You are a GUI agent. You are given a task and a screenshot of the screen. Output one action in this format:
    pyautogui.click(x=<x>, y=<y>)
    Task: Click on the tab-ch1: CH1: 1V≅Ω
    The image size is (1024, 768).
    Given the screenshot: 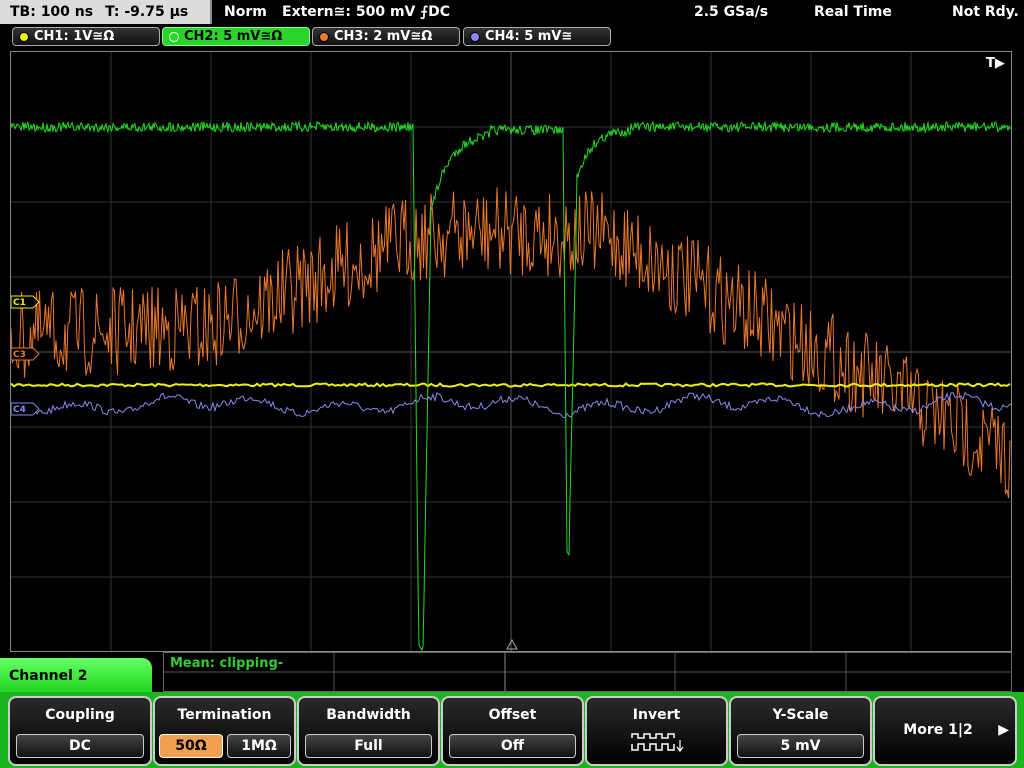 What is the action you would take?
    pyautogui.click(x=86, y=36)
    